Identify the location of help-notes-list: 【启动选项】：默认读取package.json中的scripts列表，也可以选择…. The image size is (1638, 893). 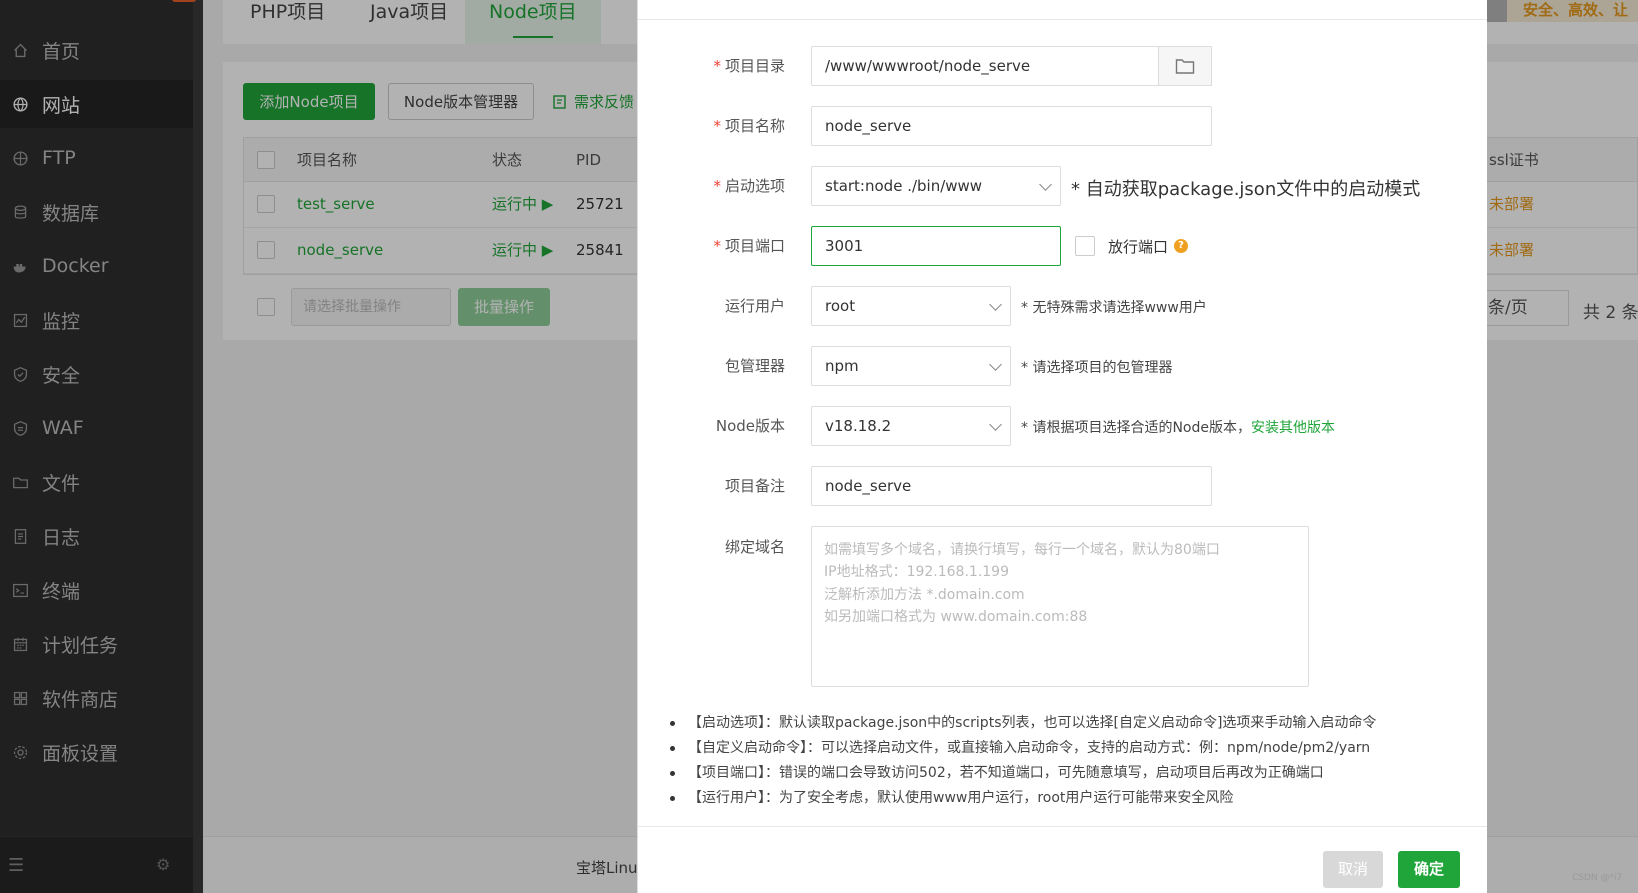
(1050, 761).